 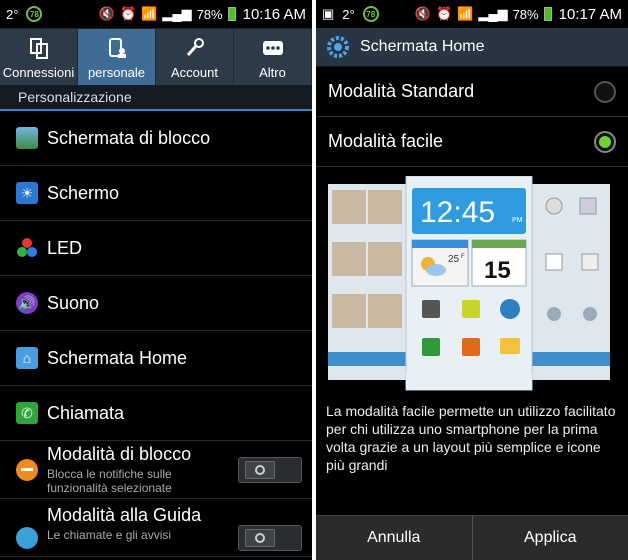 What do you see at coordinates (401, 91) in the screenshot?
I see `option-label: Modalità Standard` at bounding box center [401, 91].